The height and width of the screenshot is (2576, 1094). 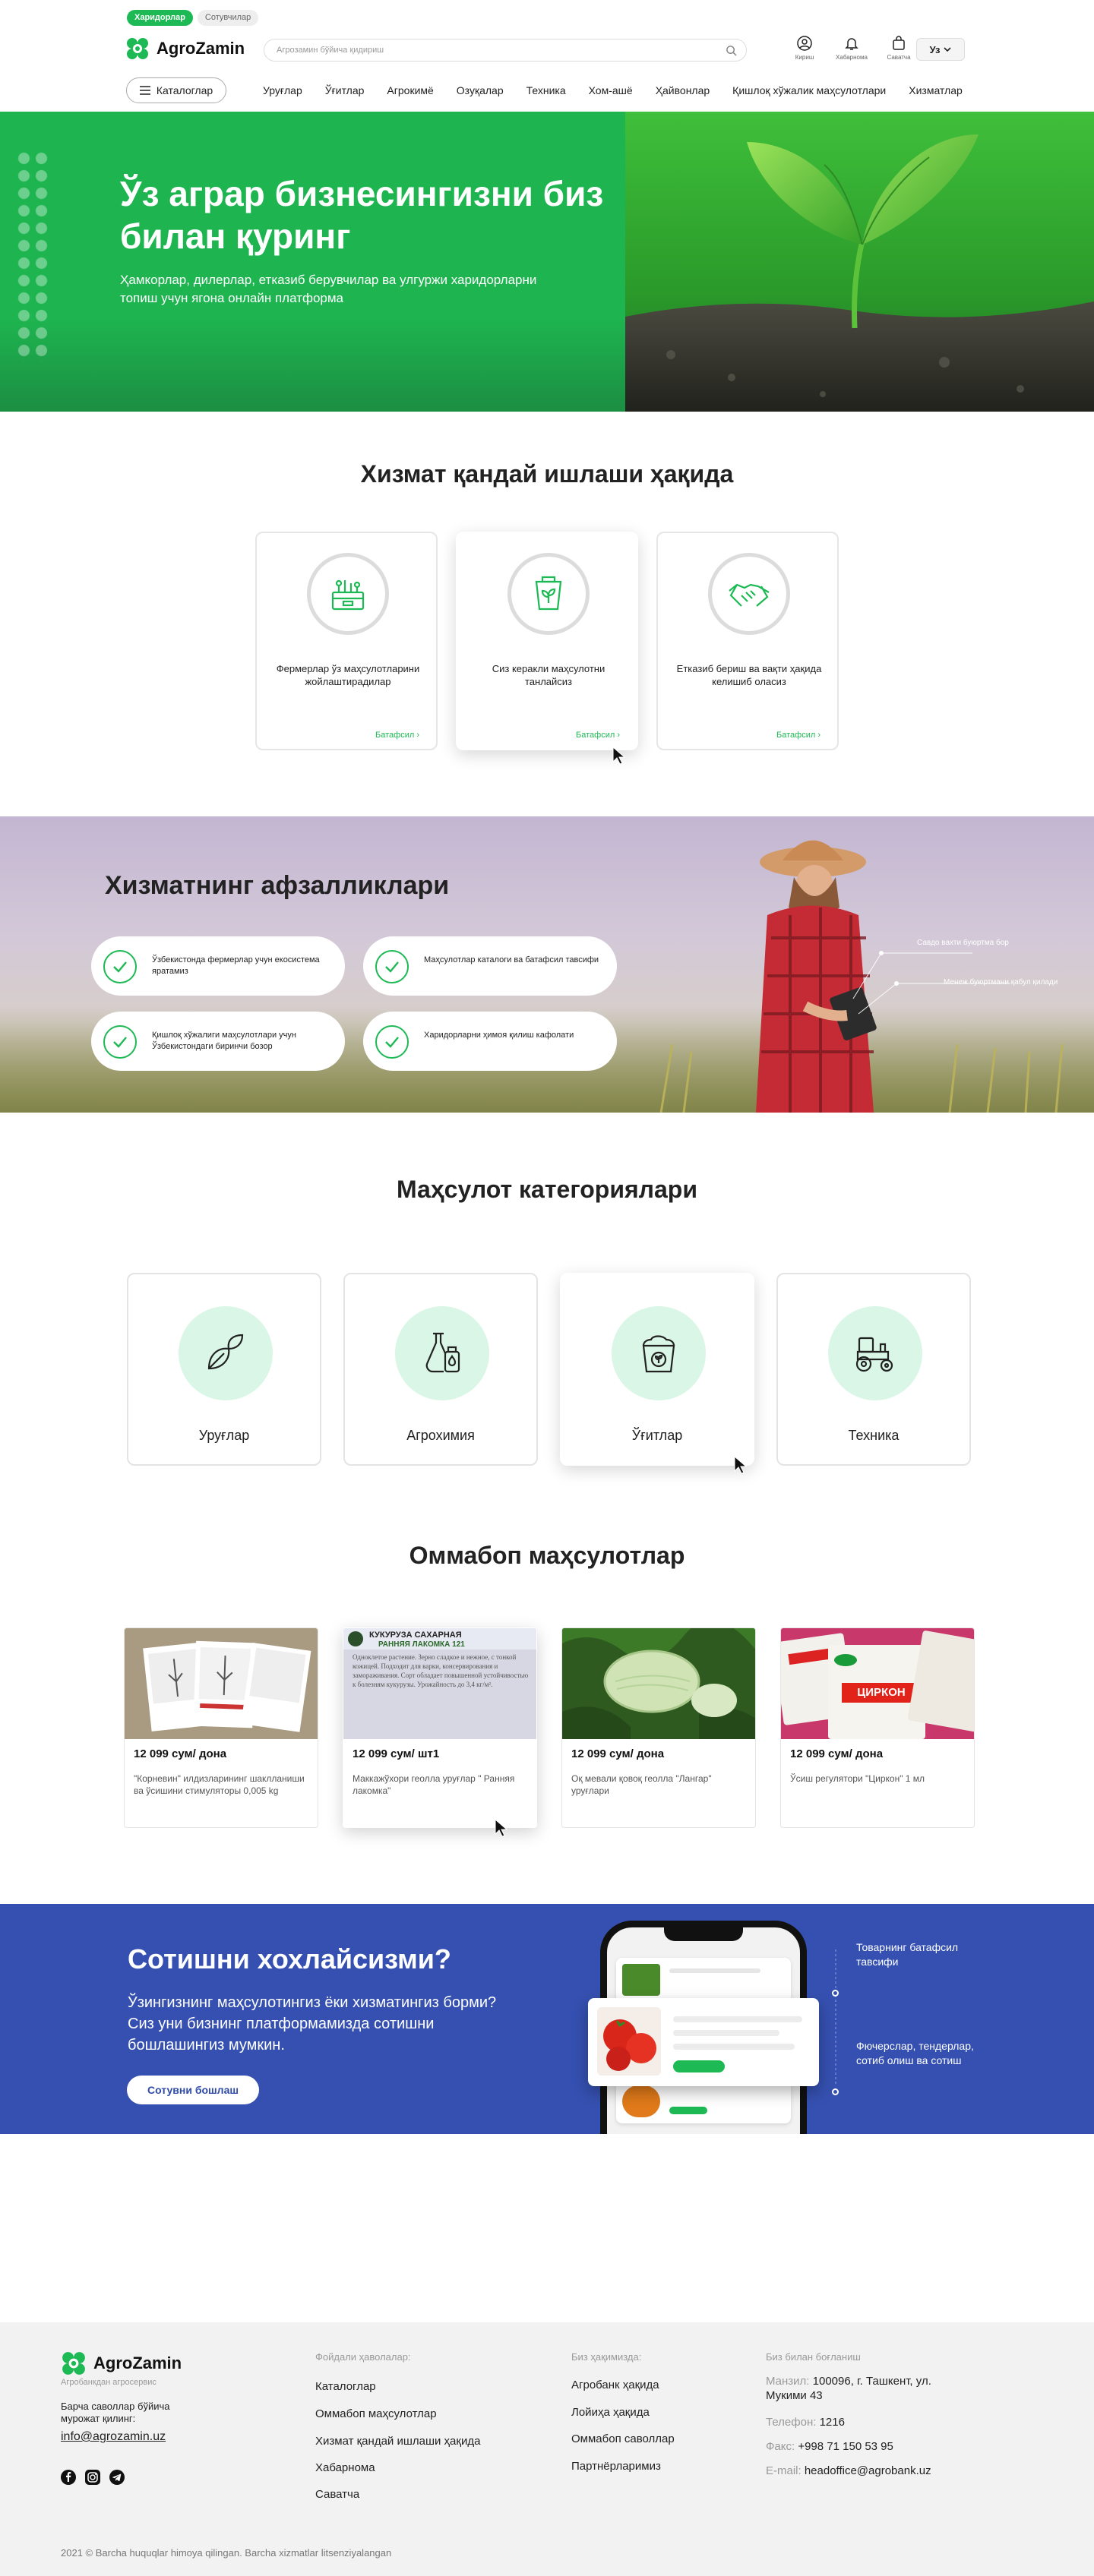 What do you see at coordinates (440, 1435) in the screenshot?
I see `category-label: Агрохимия` at bounding box center [440, 1435].